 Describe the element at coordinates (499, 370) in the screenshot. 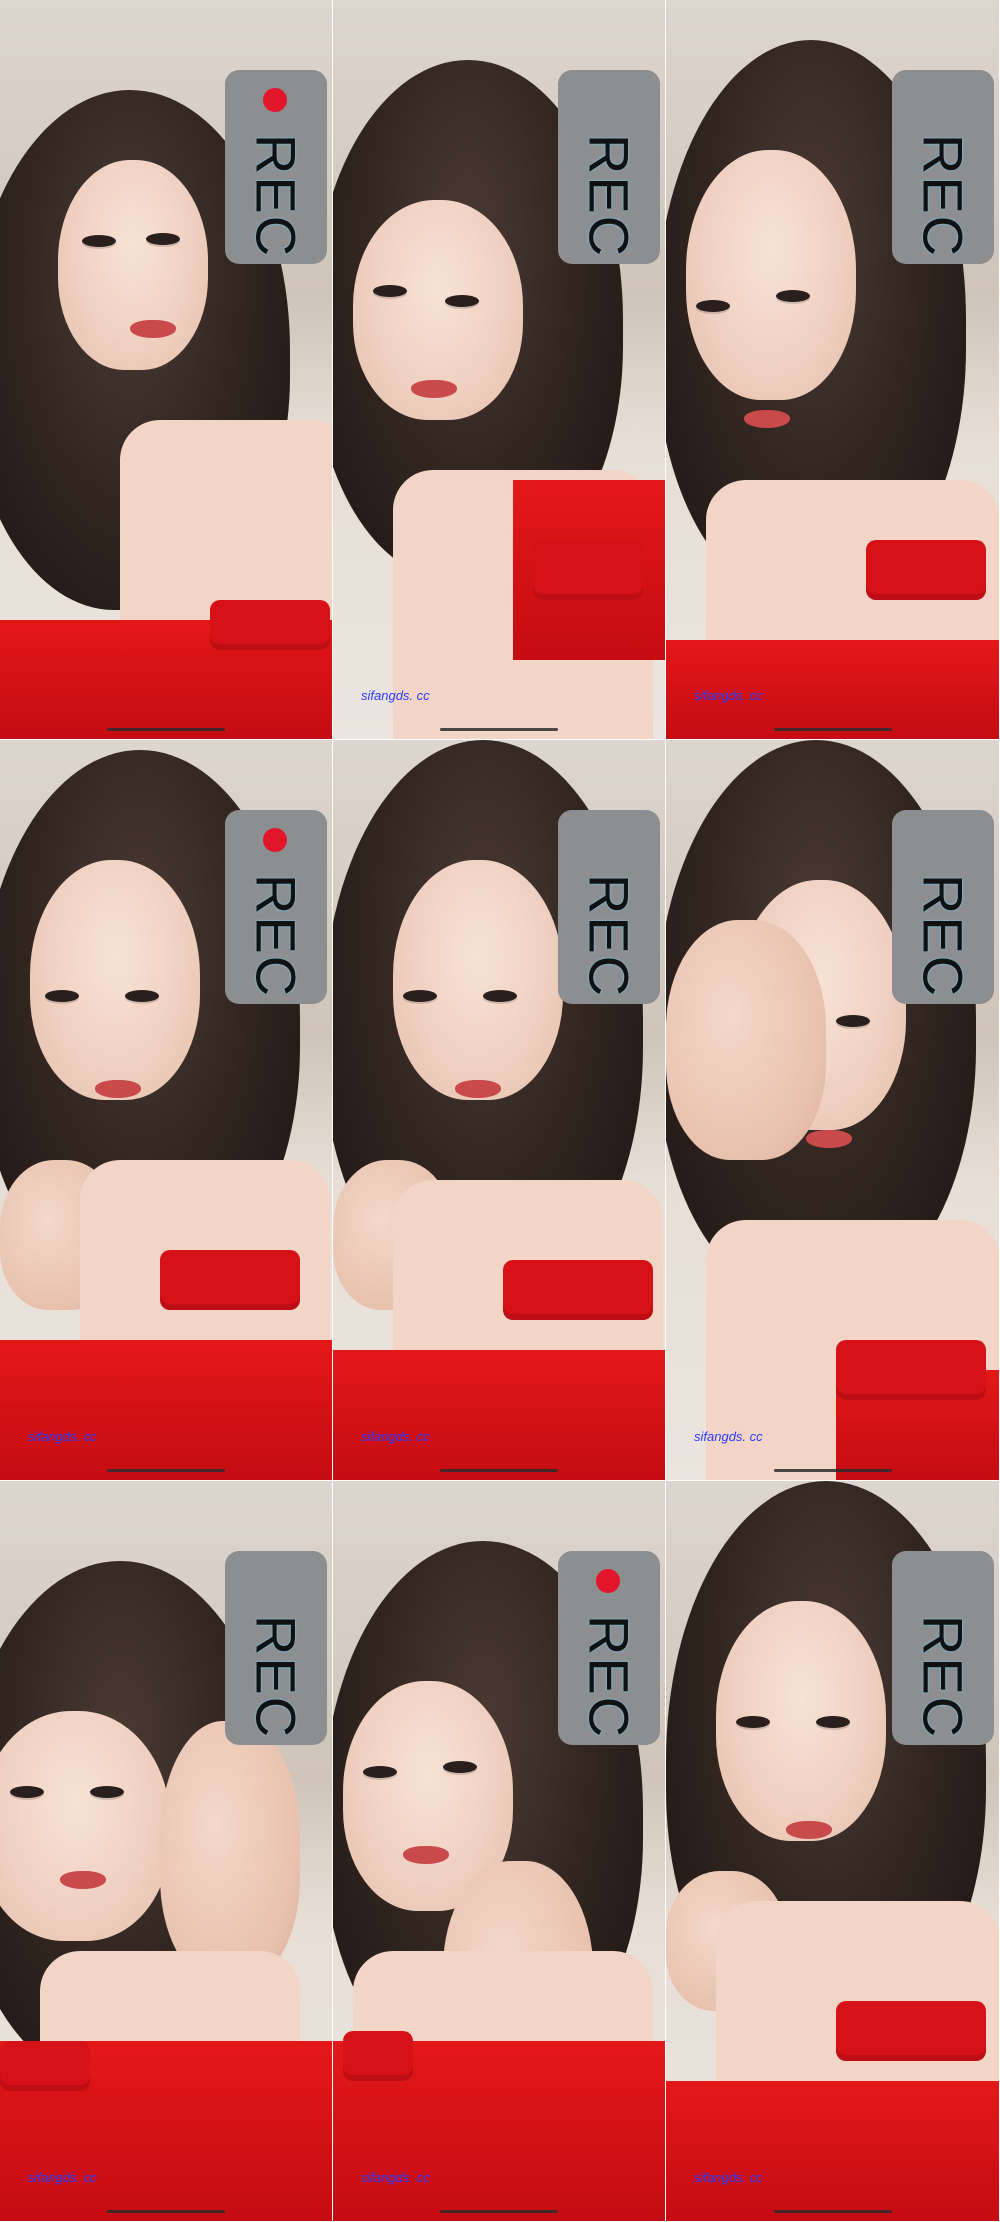

I see `frame-2: REC sifangds. cc` at that location.